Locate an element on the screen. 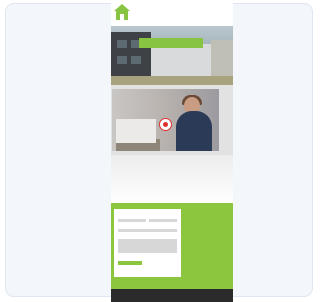 This screenshot has width=320, height=302. video-section is located at coordinates (172, 120).